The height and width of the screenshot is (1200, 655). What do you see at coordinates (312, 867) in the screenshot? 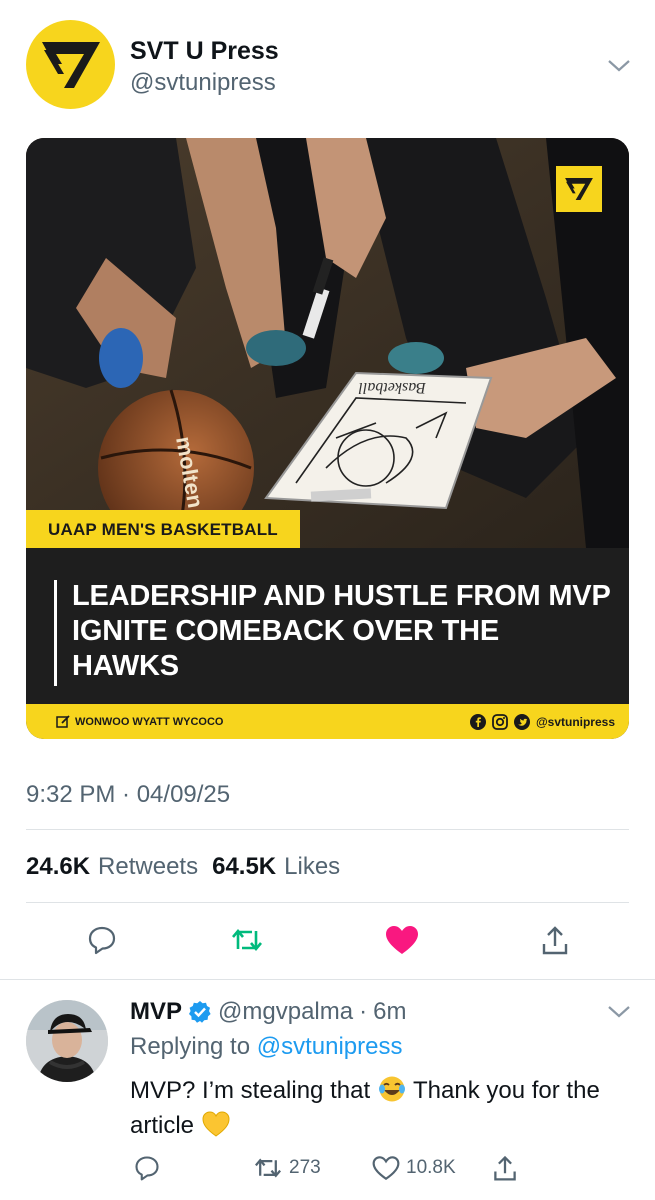
I see `likes-label: Likes` at bounding box center [312, 867].